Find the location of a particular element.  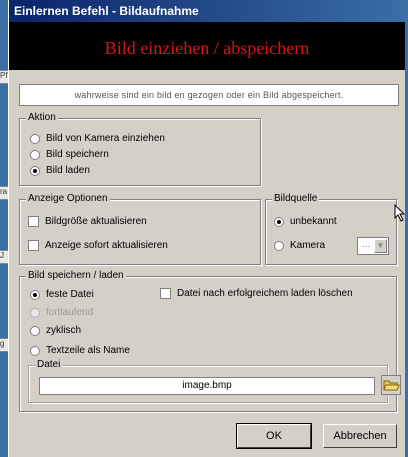

checkbox-label: Anzeige sofort aktualisieren is located at coordinates (106, 245).